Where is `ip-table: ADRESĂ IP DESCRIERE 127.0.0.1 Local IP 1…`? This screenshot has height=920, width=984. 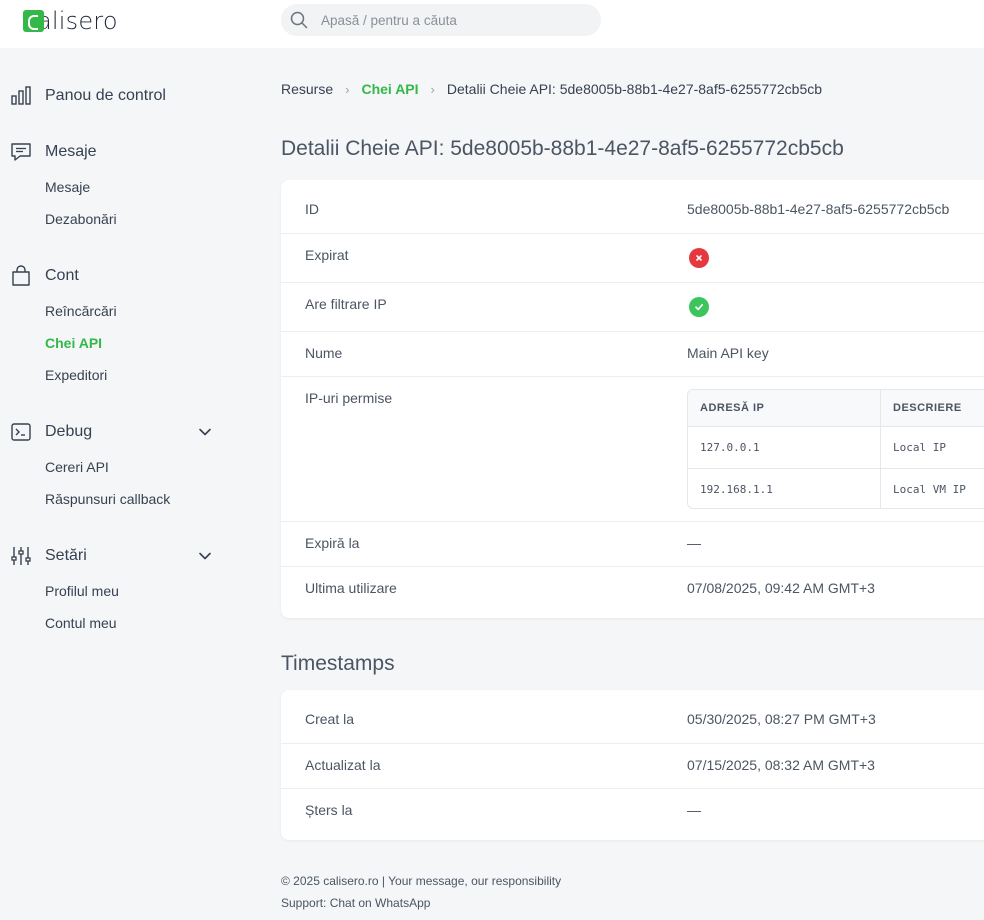
ip-table: ADRESĂ IP DESCRIERE 127.0.0.1 Local IP 1… is located at coordinates (835, 449).